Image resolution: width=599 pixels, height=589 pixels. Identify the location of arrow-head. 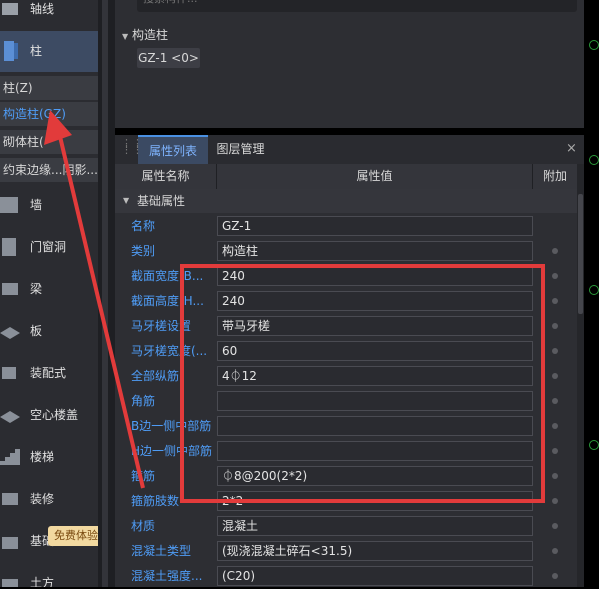
(58, 127).